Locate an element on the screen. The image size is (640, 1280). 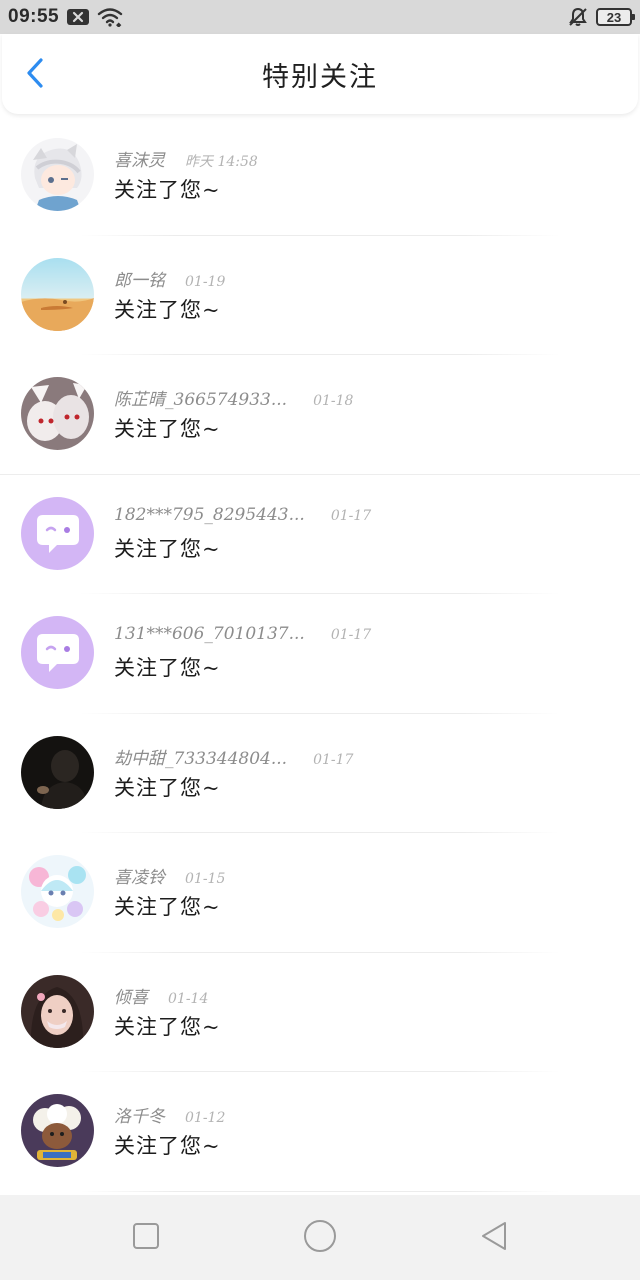
sender-name: 洛千冬 is located at coordinates (139, 1117).